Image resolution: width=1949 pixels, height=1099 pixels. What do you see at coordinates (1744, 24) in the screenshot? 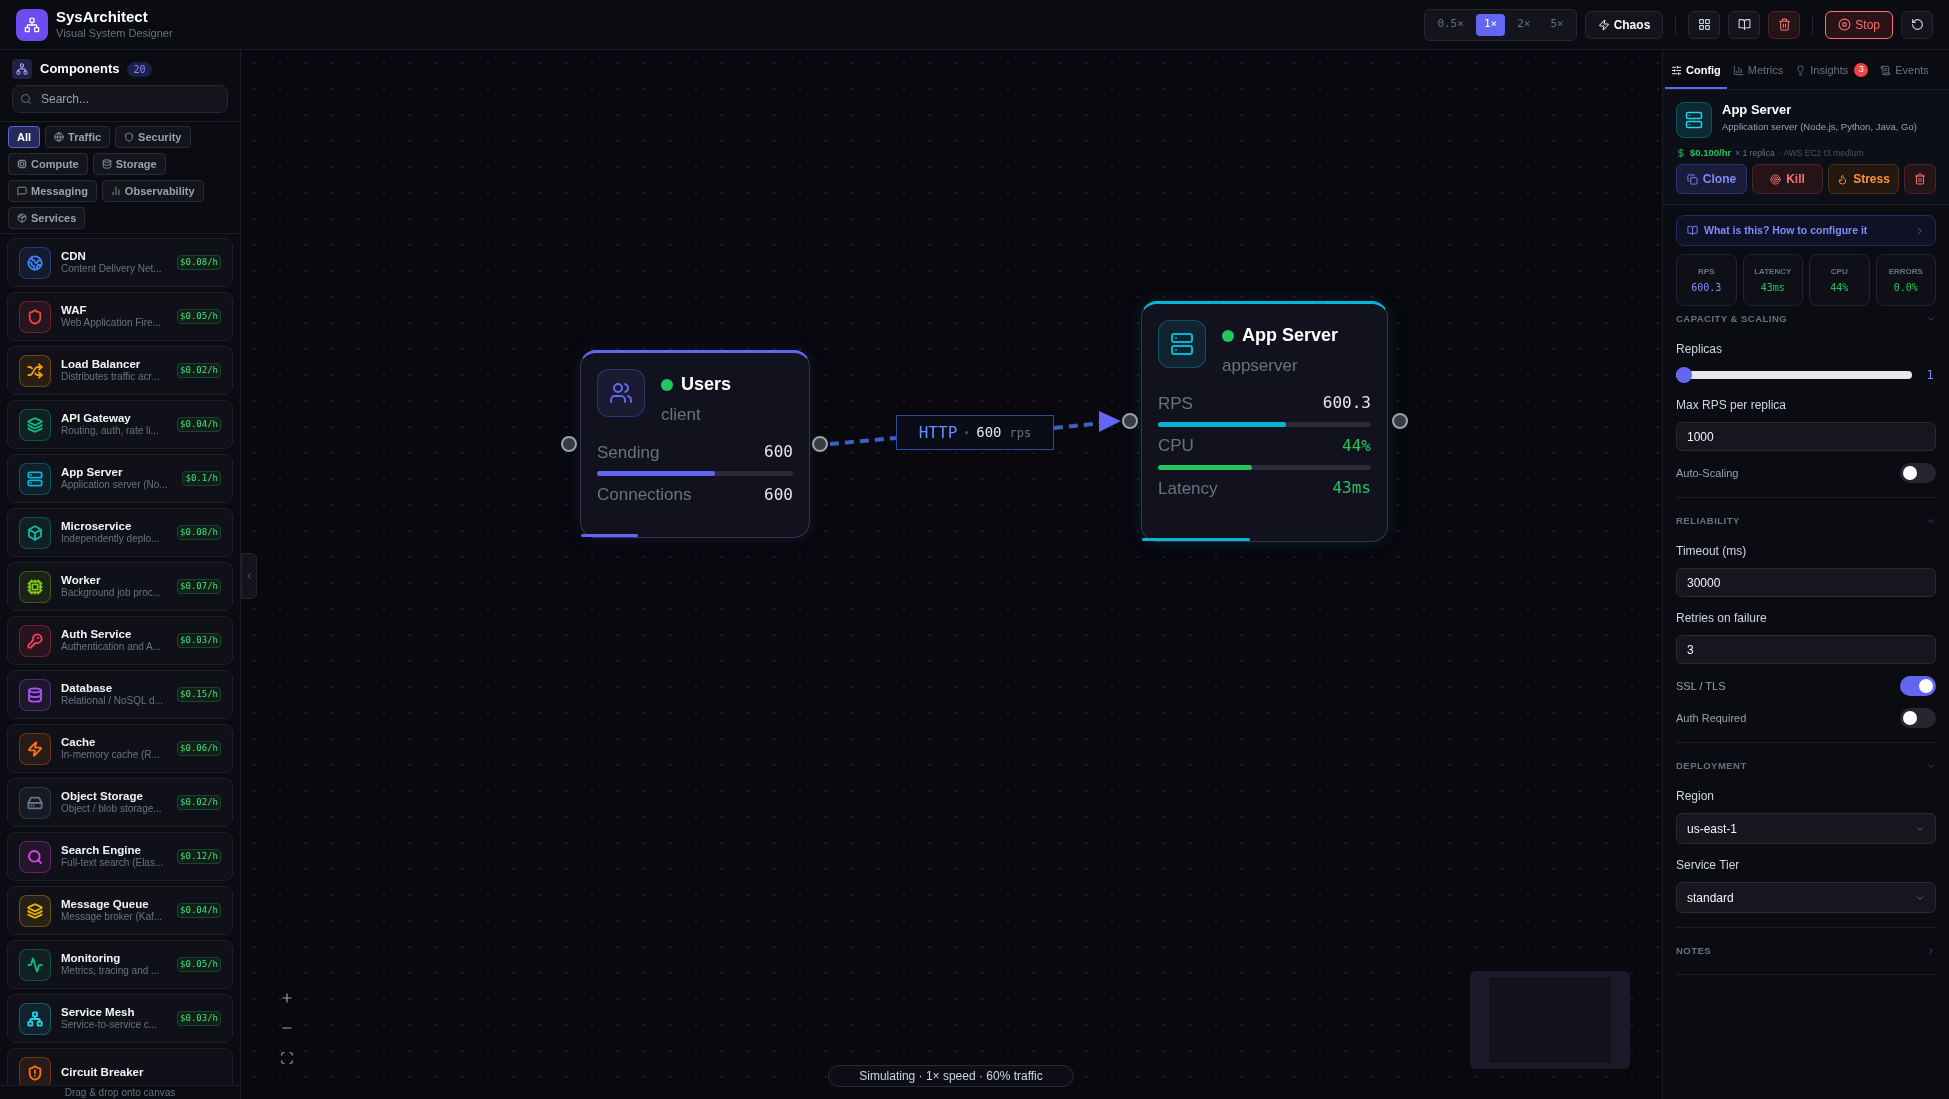
I see `book-button` at bounding box center [1744, 24].